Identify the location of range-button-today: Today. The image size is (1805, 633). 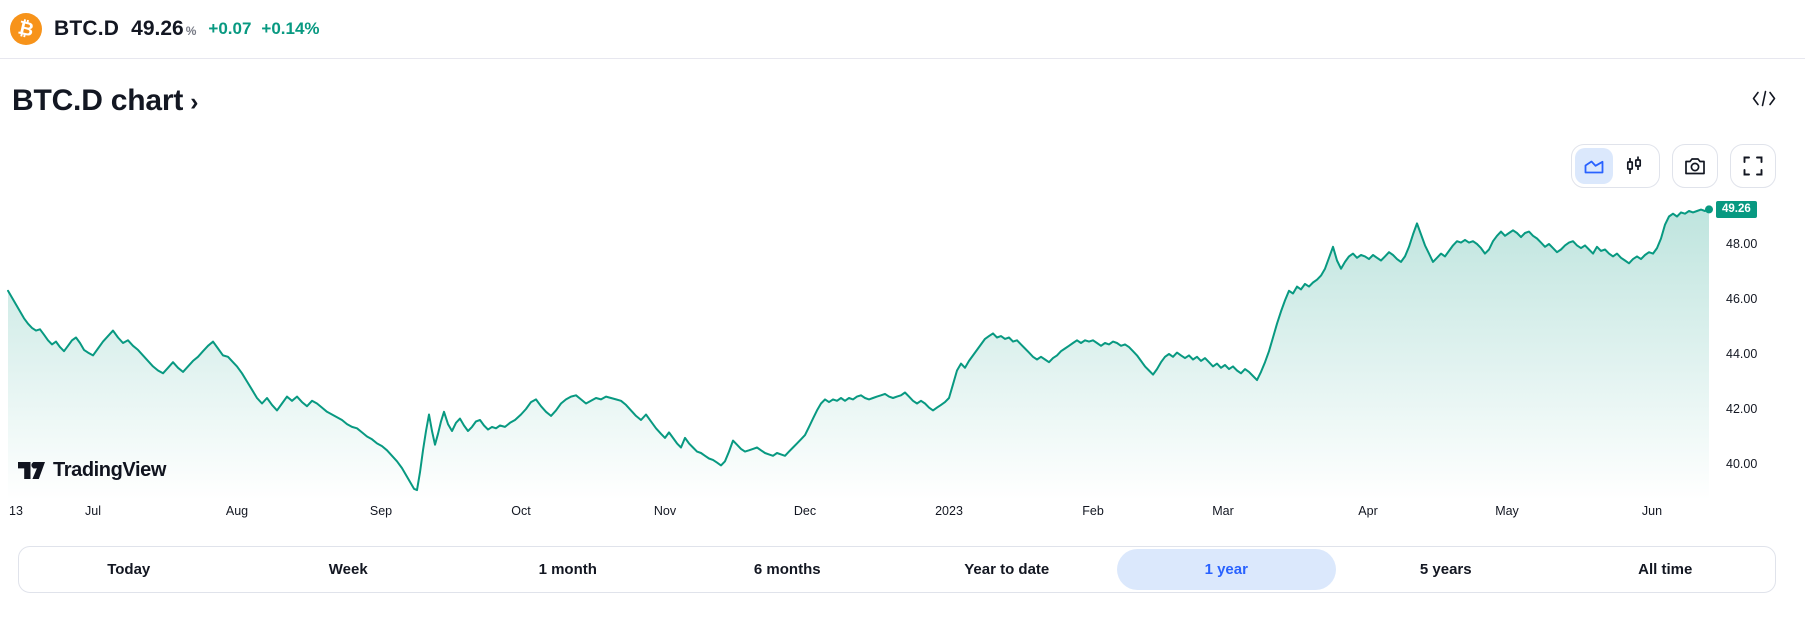
(129, 569).